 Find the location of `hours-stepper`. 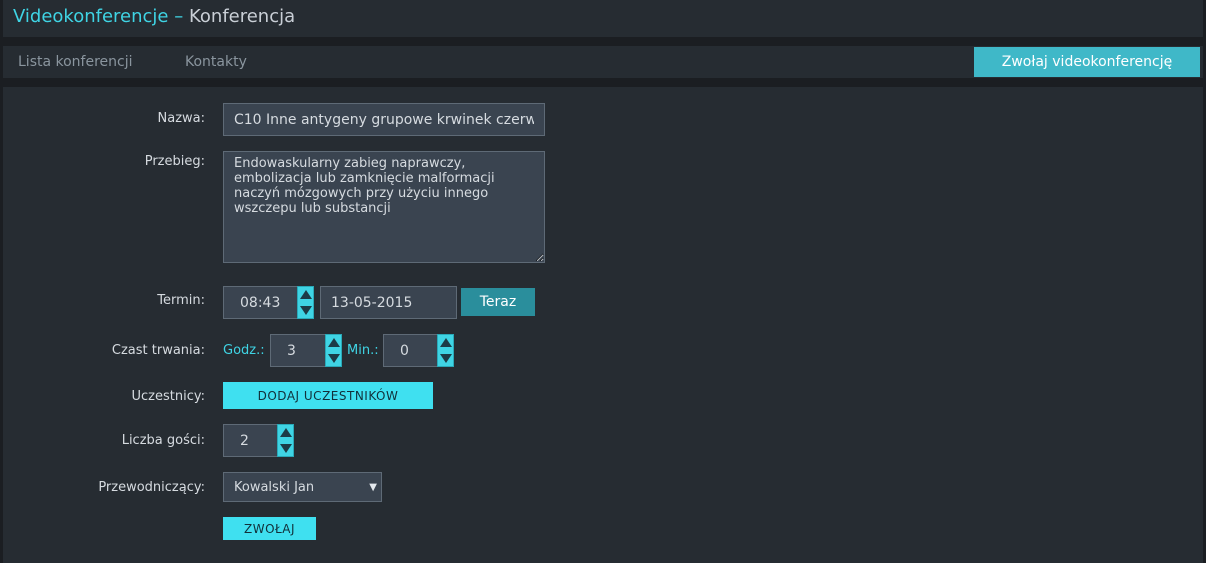

hours-stepper is located at coordinates (333, 350).